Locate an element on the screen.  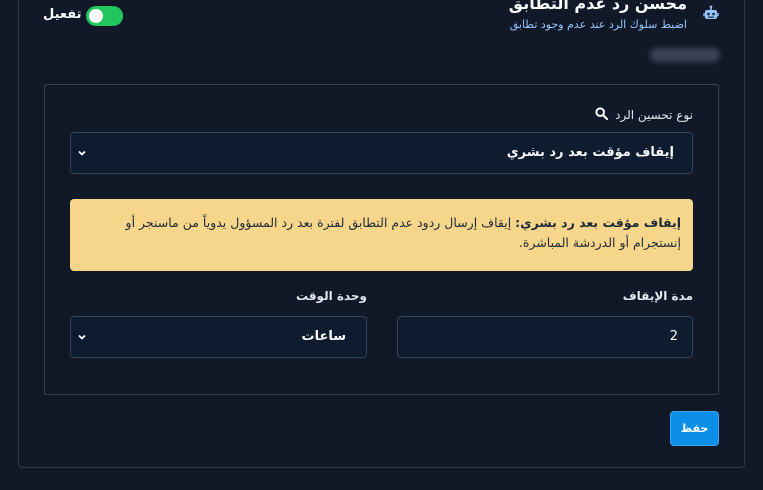
notice-title: إيقاف مؤقت بعد رد بشري: is located at coordinates (598, 222).